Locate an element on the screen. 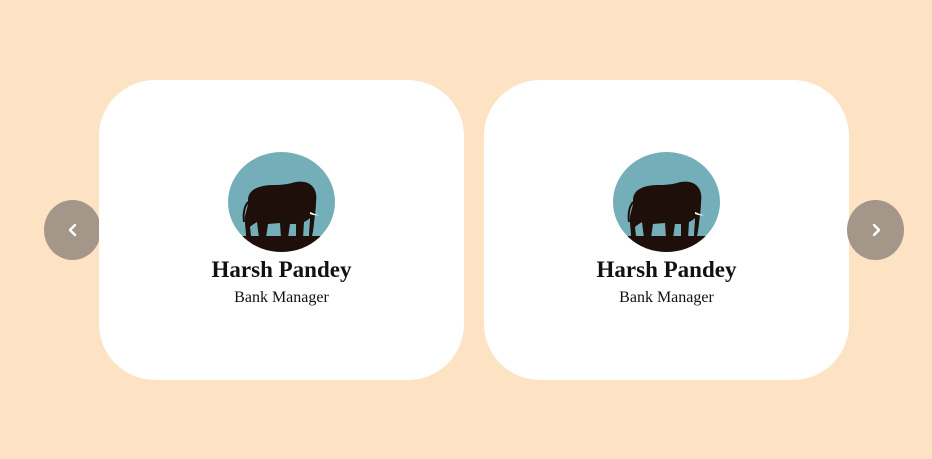 The height and width of the screenshot is (459, 932). next-button is located at coordinates (875, 230).